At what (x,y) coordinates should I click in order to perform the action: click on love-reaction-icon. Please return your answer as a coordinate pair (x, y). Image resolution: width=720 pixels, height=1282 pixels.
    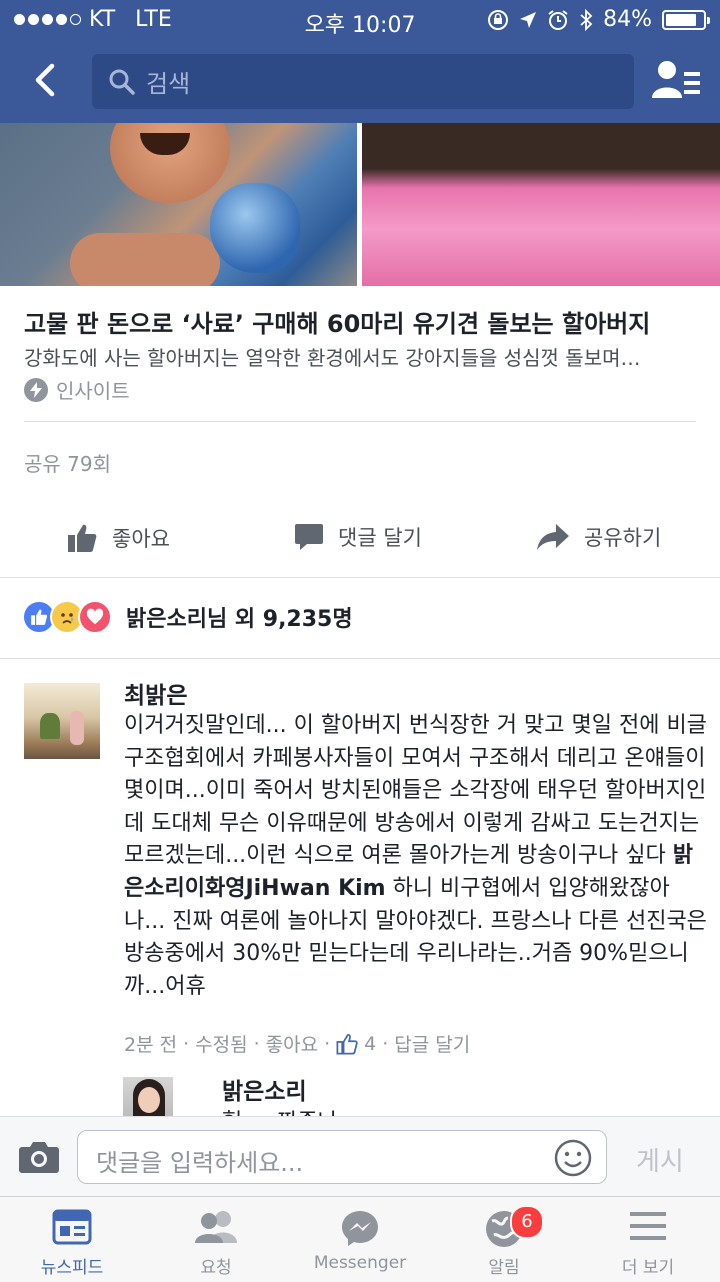
    Looking at the image, I should click on (95, 617).